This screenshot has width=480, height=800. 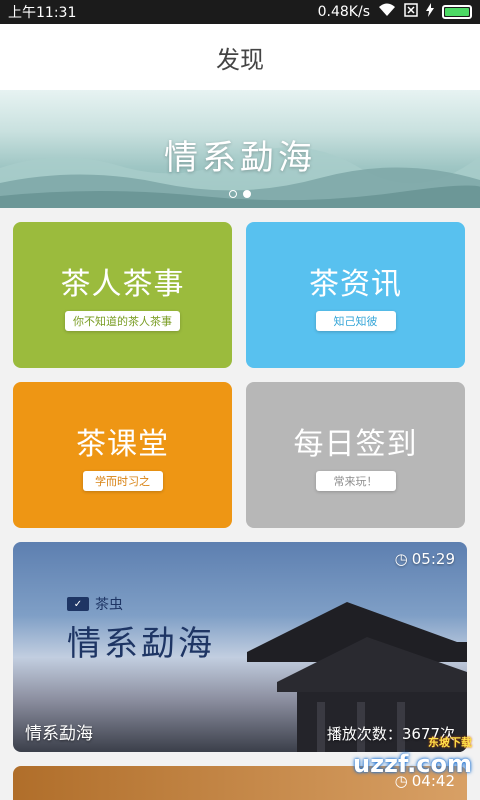 What do you see at coordinates (109, 605) in the screenshot?
I see `brand-name: 茶虫` at bounding box center [109, 605].